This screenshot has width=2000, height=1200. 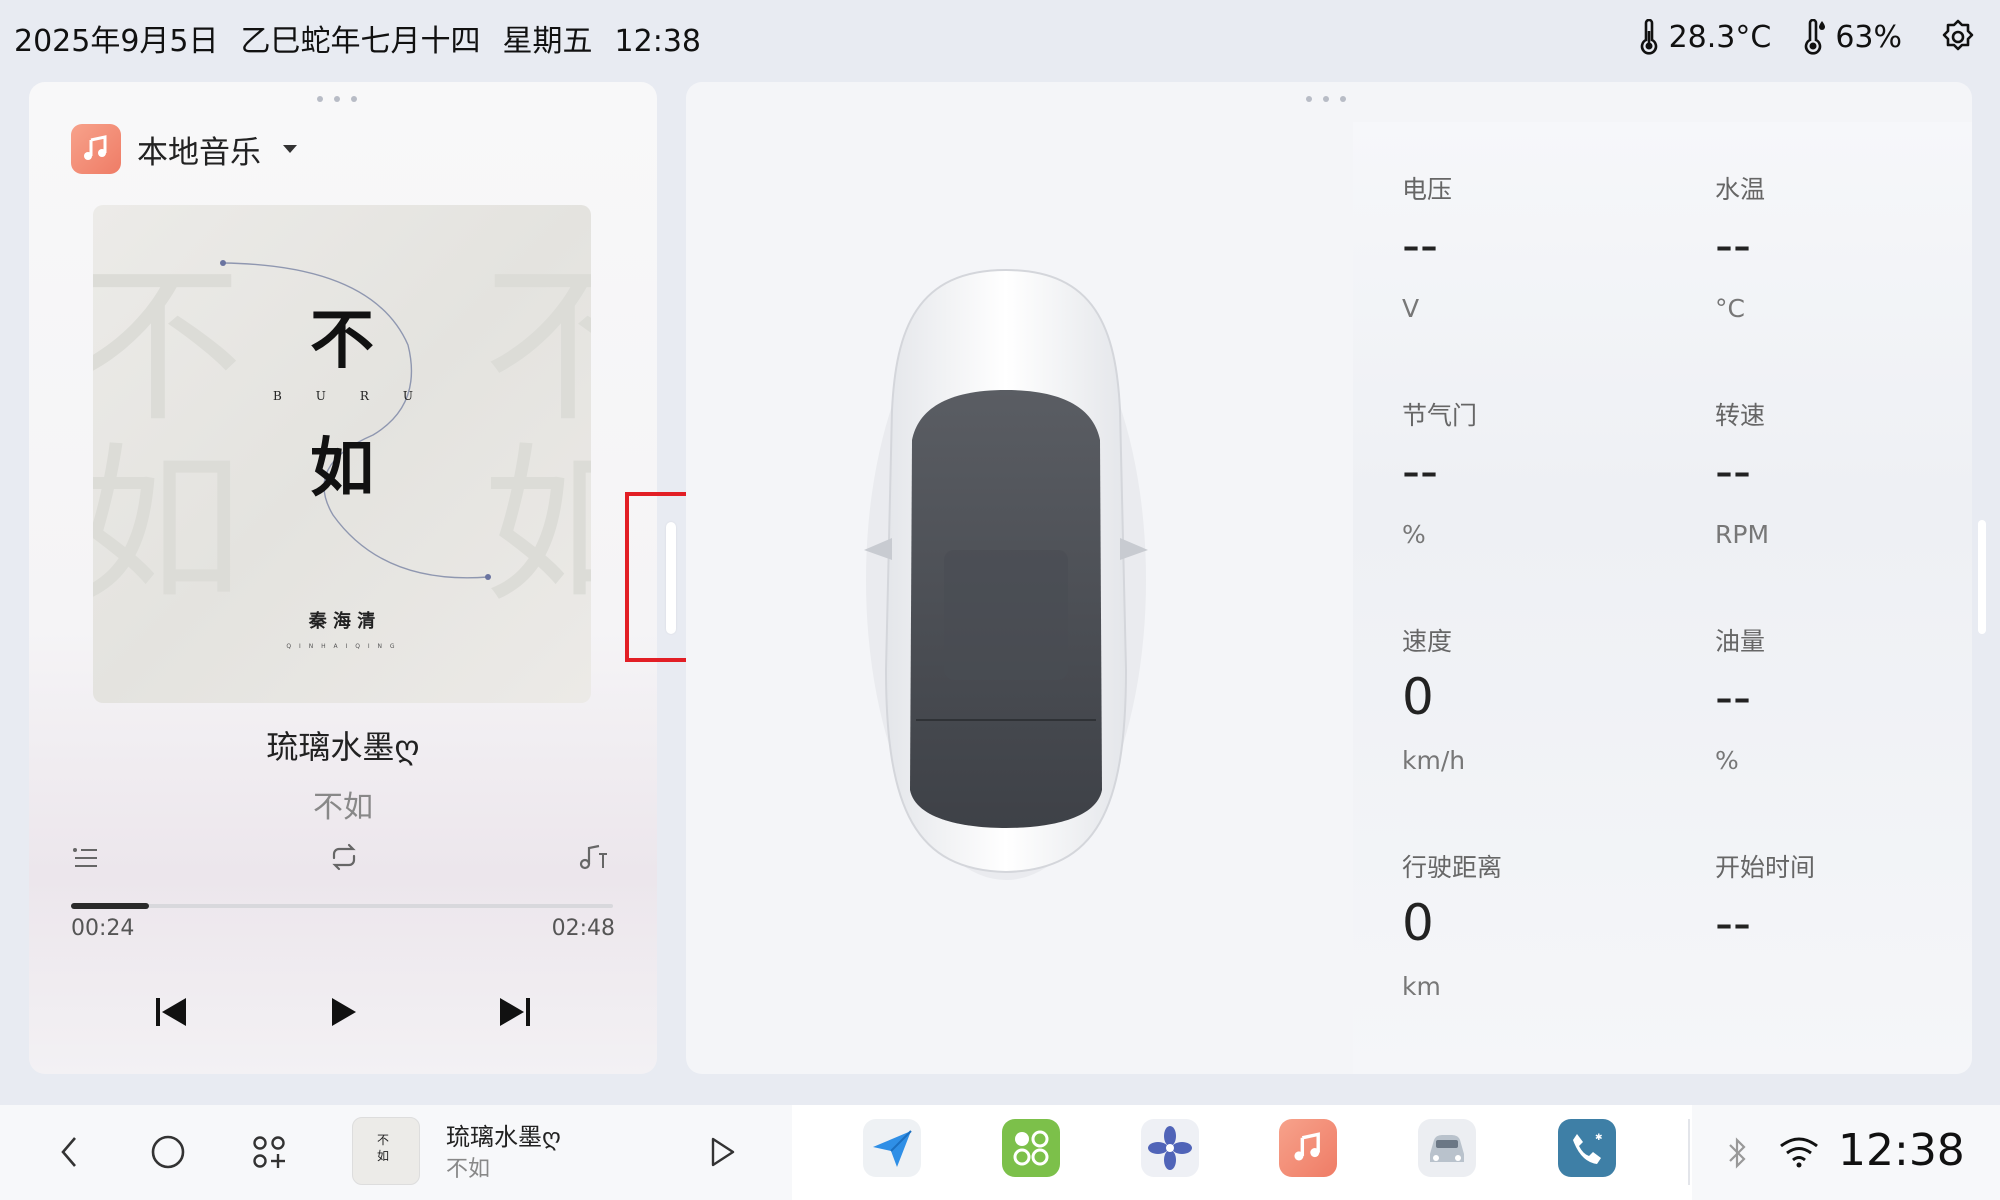 I want to click on lyrics-icon, so click(x=593, y=857).